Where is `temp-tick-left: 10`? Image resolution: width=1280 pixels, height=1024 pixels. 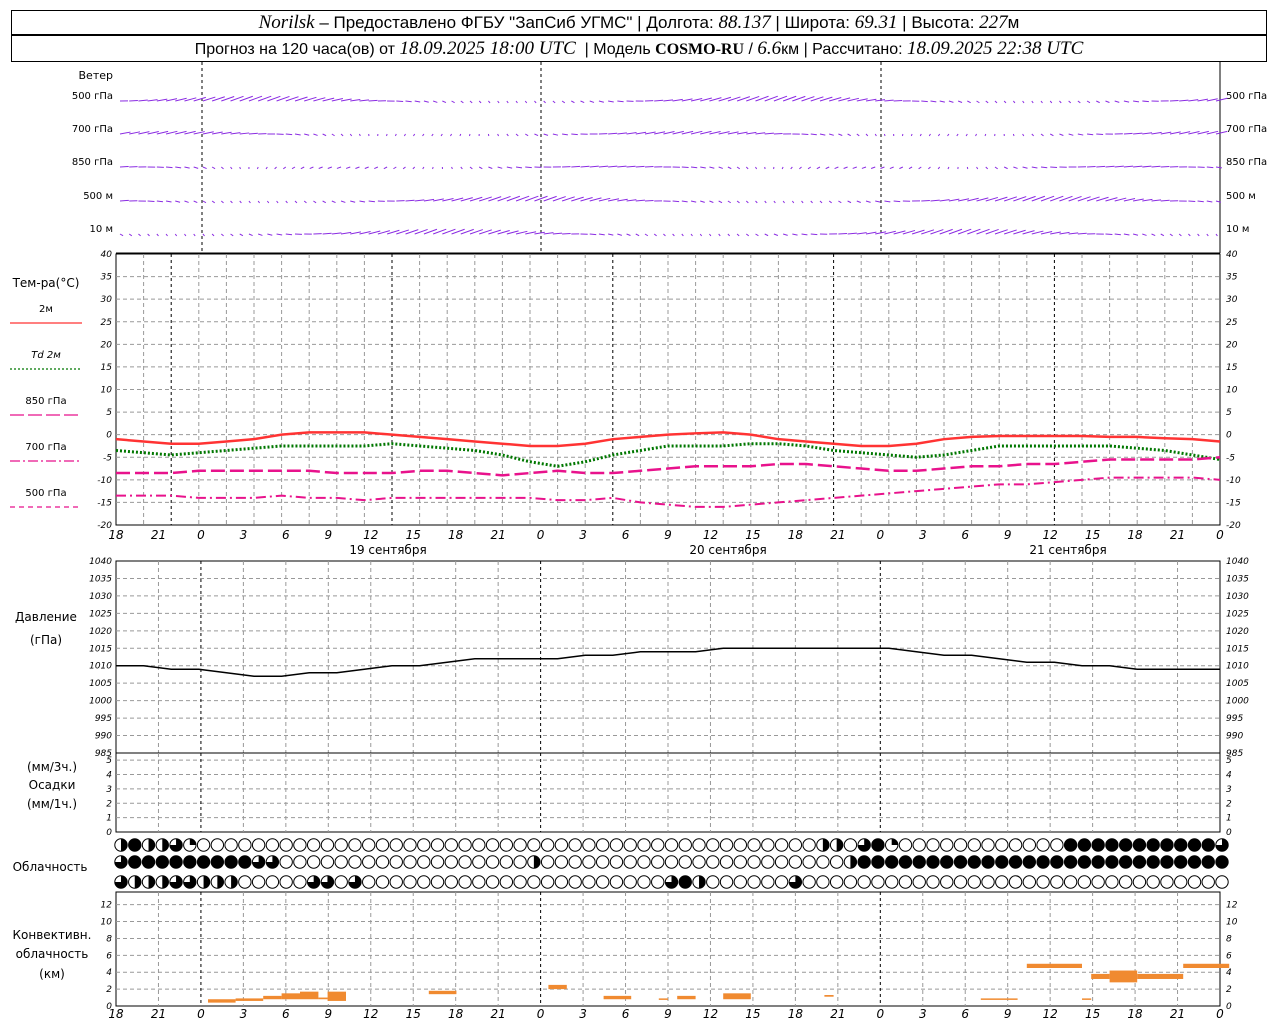
temp-tick-left: 10 is located at coordinates (107, 391).